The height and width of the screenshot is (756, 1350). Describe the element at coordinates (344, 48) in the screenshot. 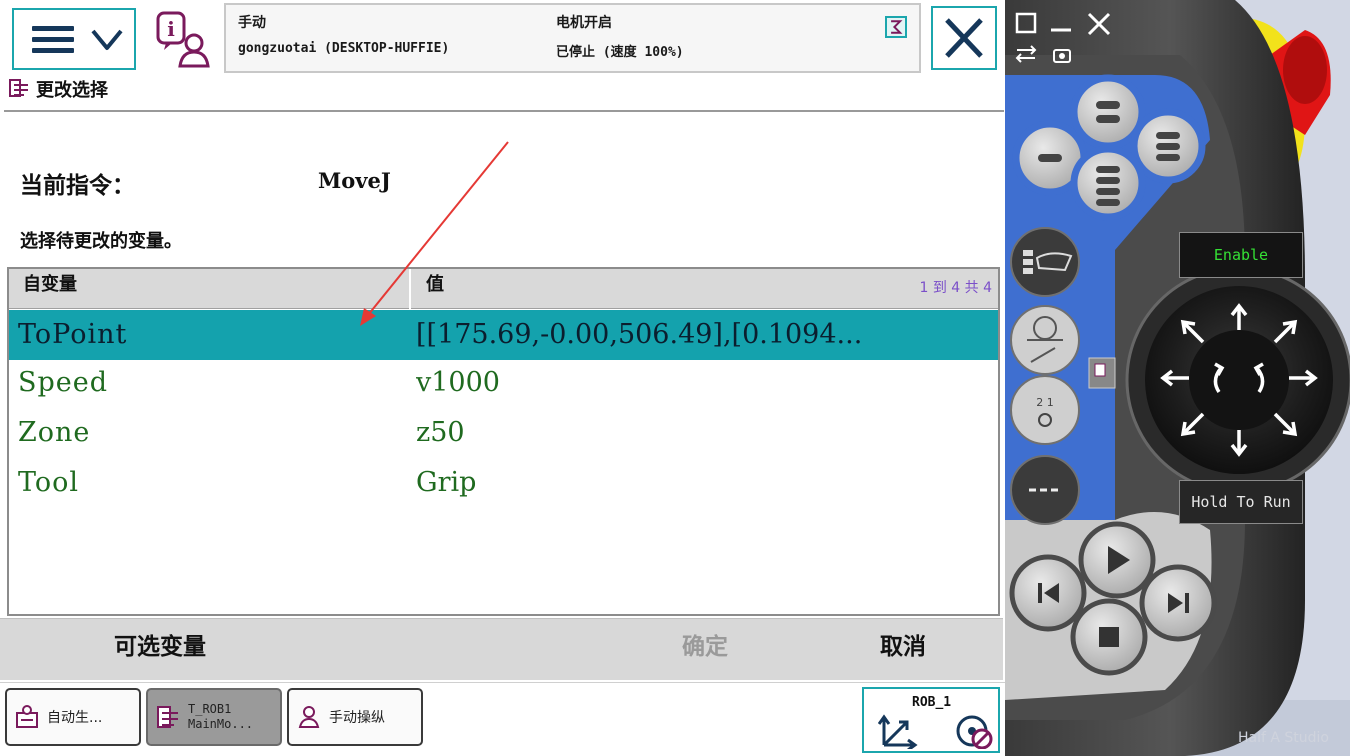

I see `station-name: gongzuotai (DESKTOP-HUFFIE)` at that location.